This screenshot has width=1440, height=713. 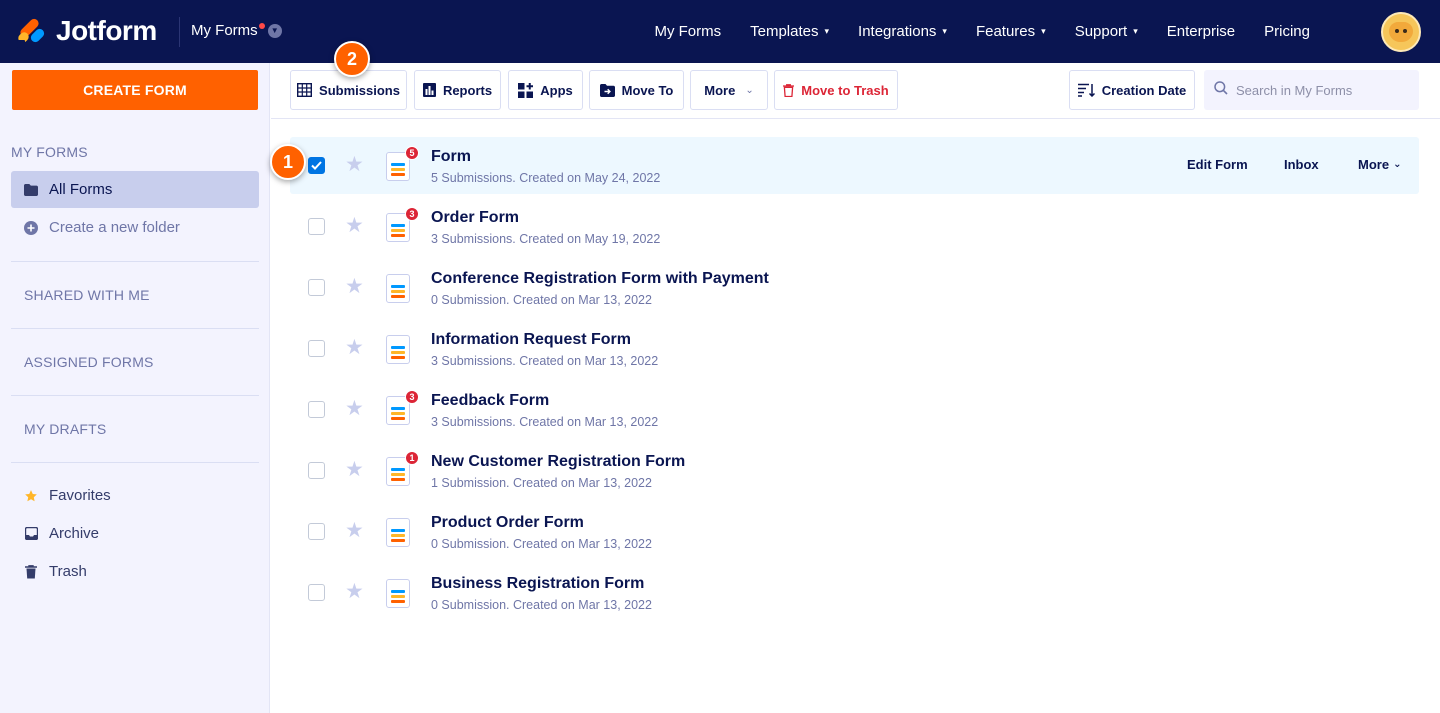 I want to click on create-form-button: CREATE FORM, so click(x=135, y=90).